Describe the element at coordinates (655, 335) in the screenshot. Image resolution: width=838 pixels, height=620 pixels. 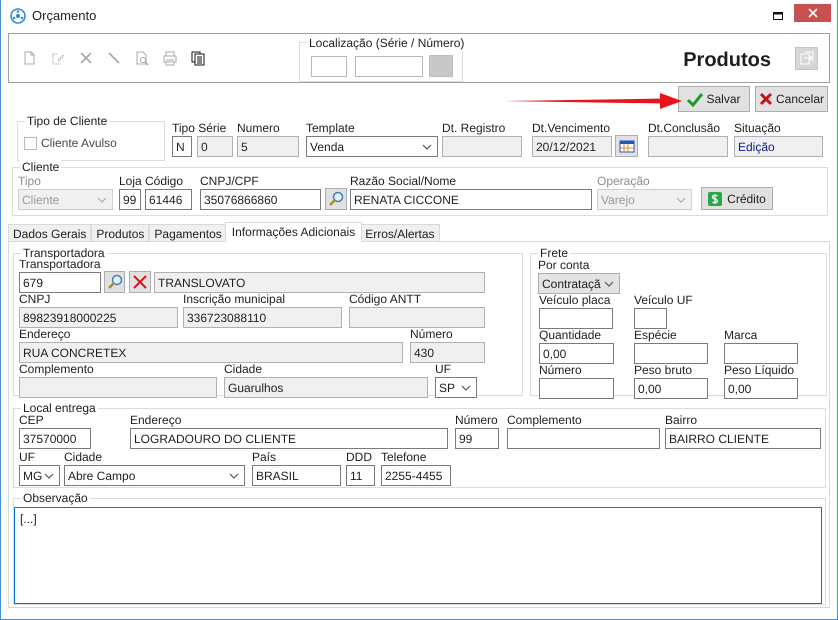
I see `field-label: Espécie` at that location.